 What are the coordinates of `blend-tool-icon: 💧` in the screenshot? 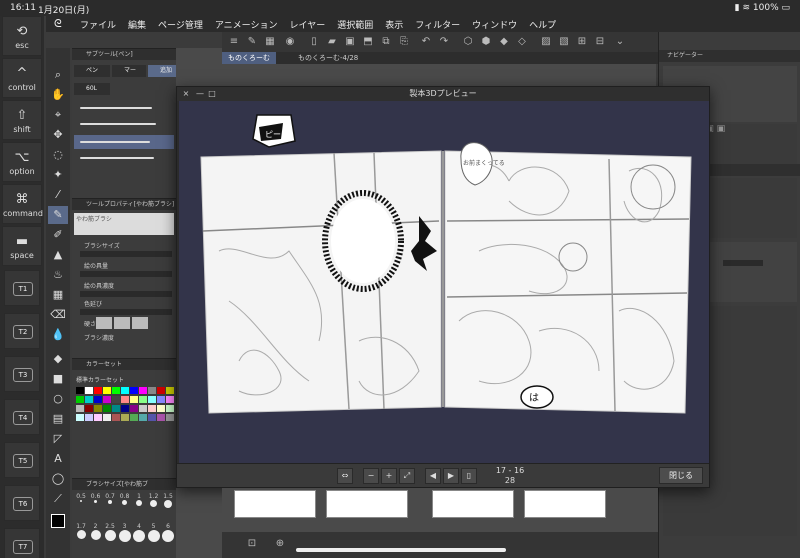 It's located at (58, 335).